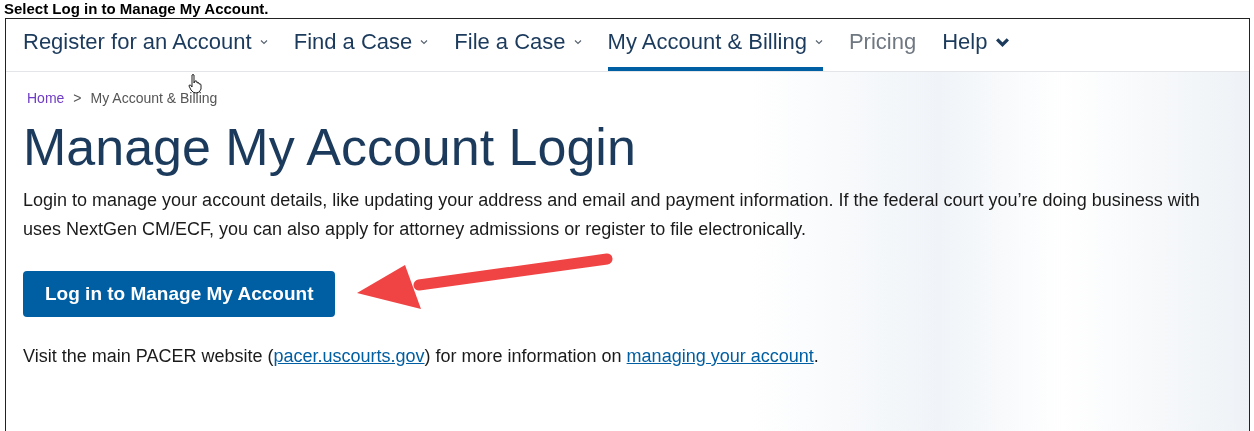 This screenshot has height=431, width=1254. Describe the element at coordinates (612, 215) in the screenshot. I see `intro-paragraph: Login to manage your account details, like updating your address and email and payment information. If the federal court you’re doing business with uses NextGen CM/ECF, you can also apply for attorney admissions or register to file electronically.` at that location.